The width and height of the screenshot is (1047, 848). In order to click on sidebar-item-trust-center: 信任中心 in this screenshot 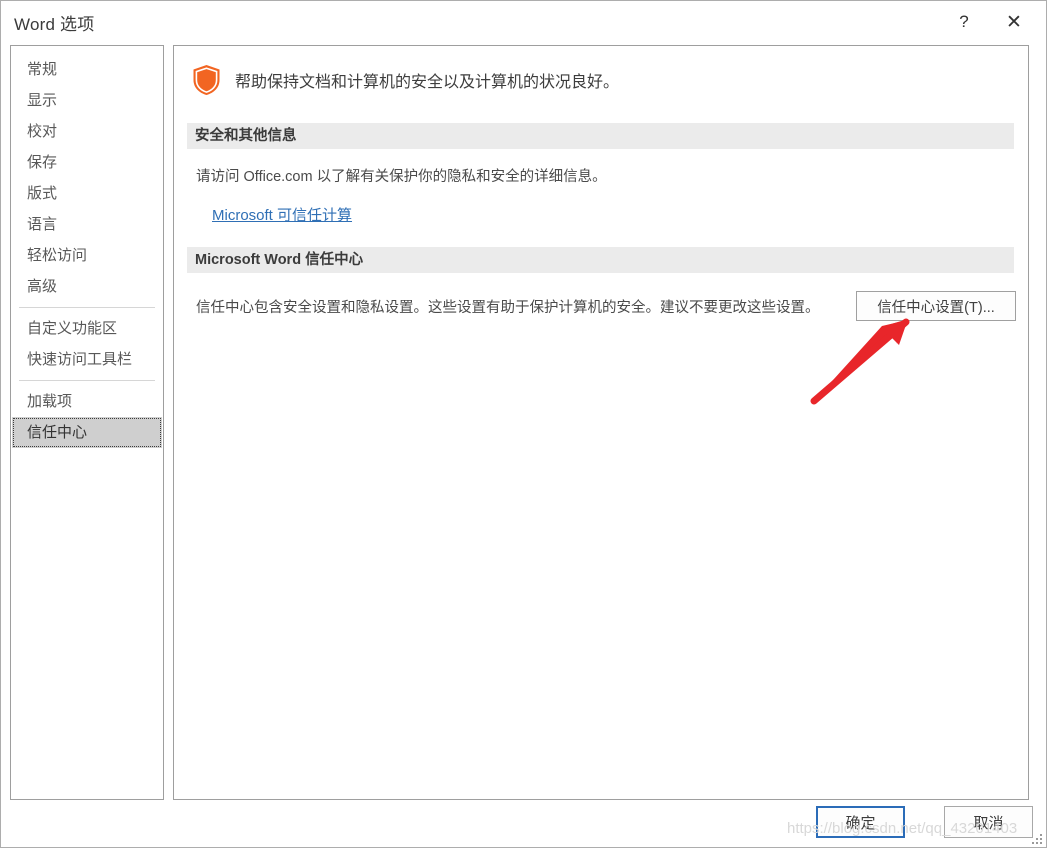, I will do `click(87, 432)`.